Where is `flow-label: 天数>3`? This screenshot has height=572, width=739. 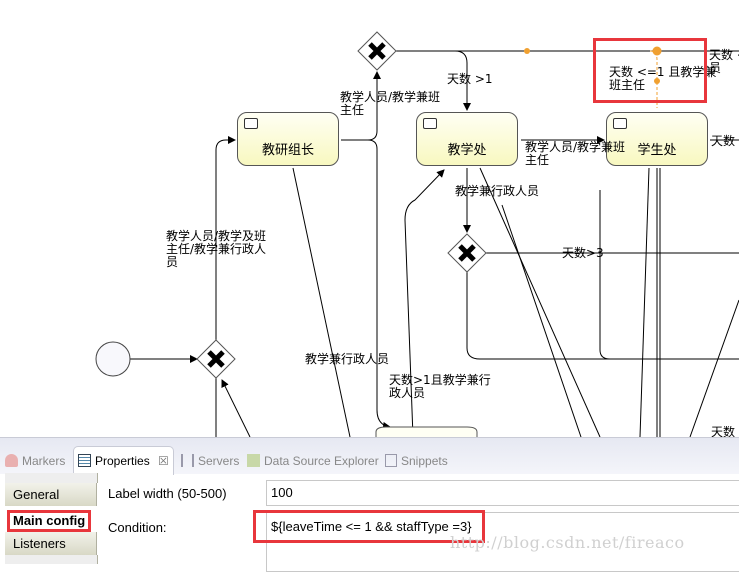 flow-label: 天数>3 is located at coordinates (583, 253).